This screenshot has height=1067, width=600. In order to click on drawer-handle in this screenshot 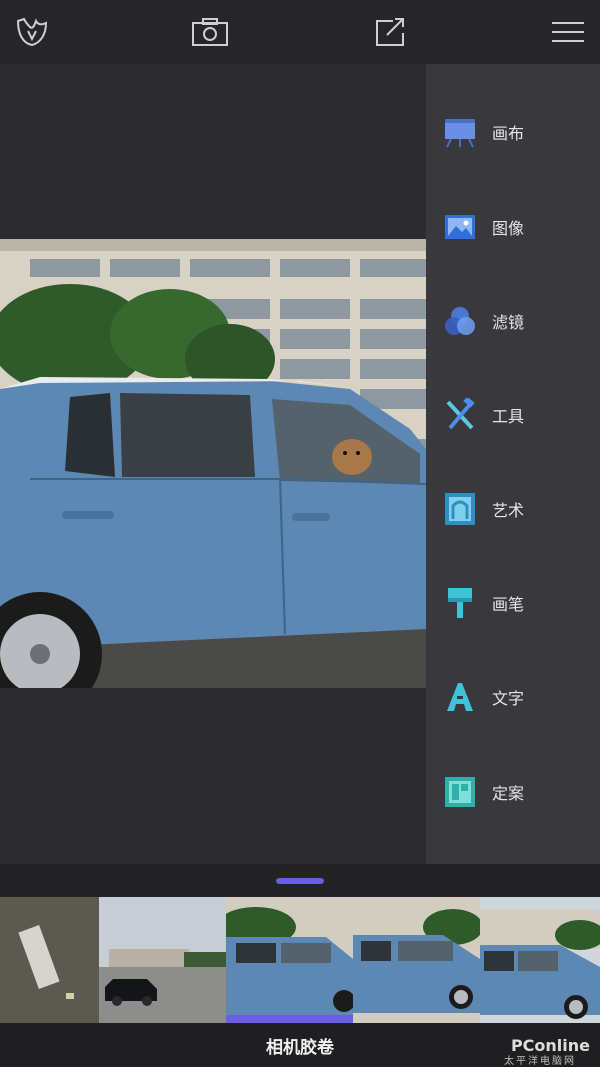, I will do `click(300, 881)`.